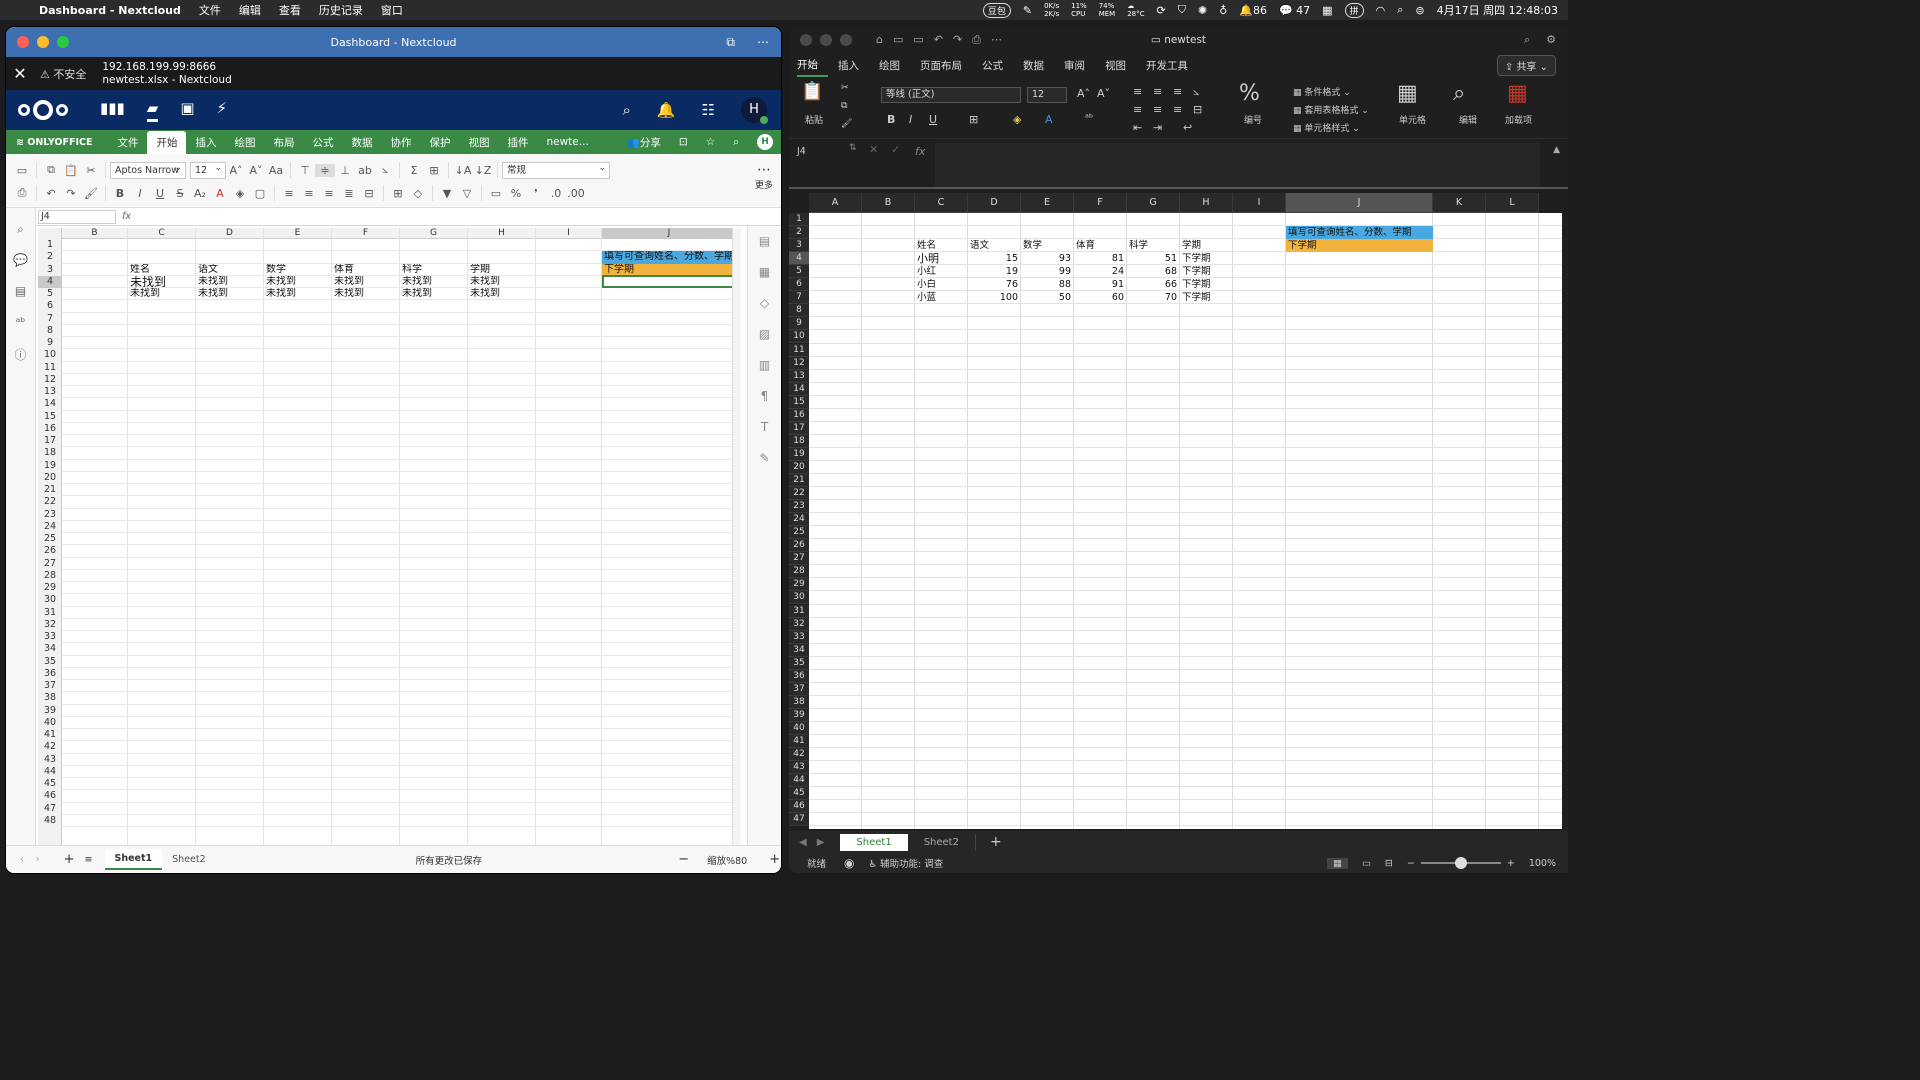 This screenshot has height=1080, width=1920. I want to click on formula-input, so click(1237, 165).